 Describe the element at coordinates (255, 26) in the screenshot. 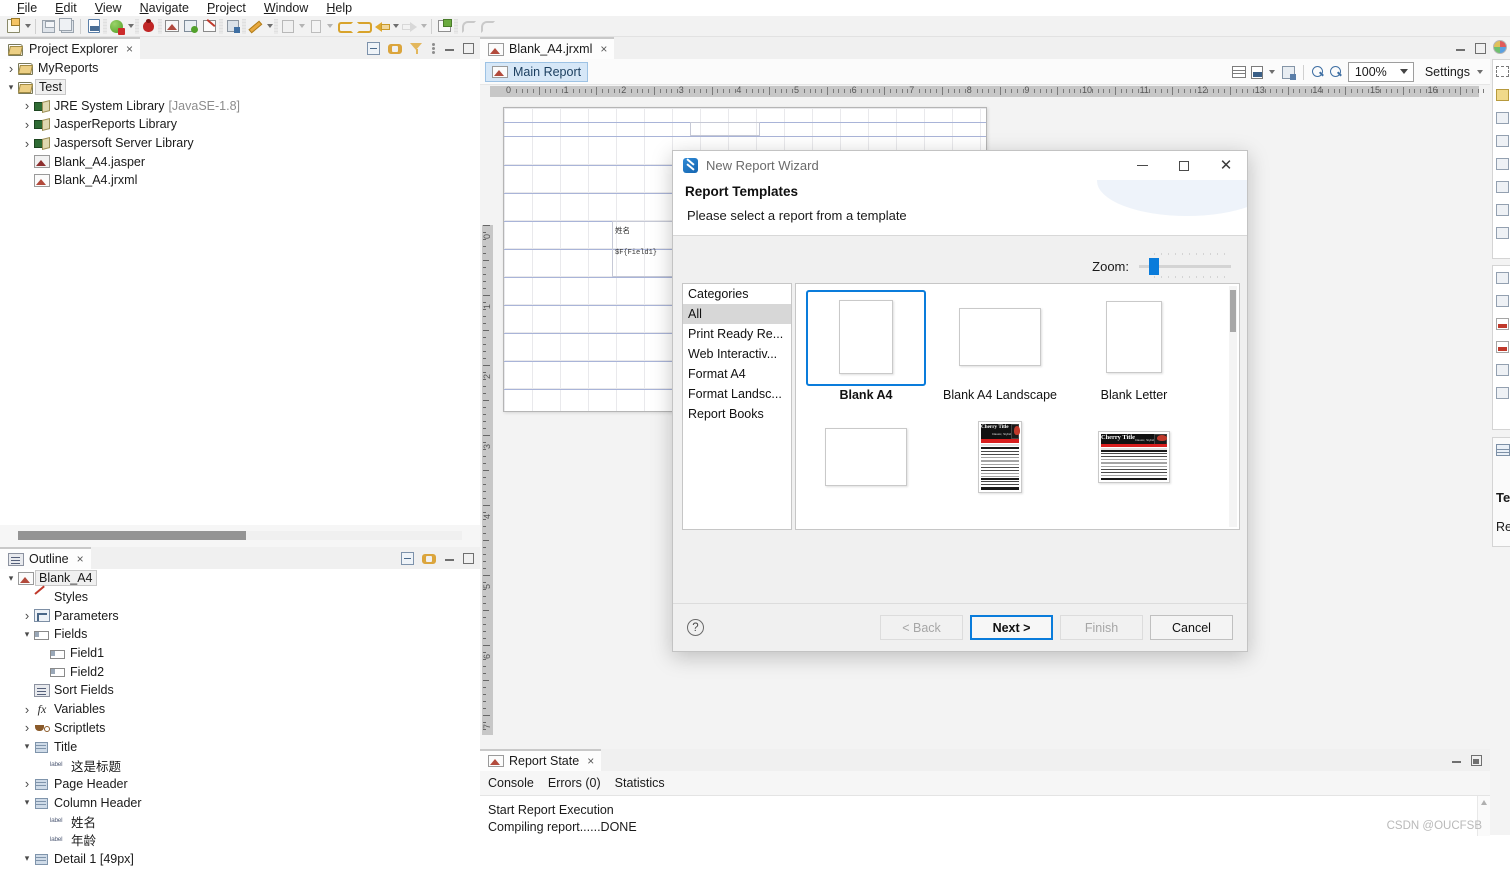

I see `quick-fix-button` at that location.